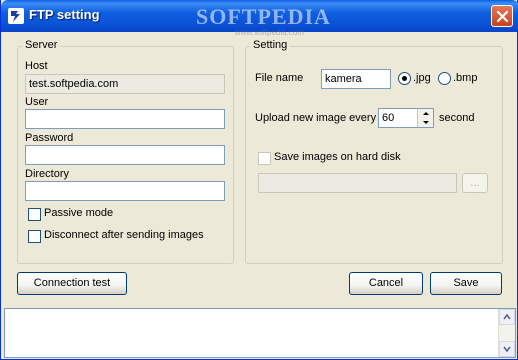 This screenshot has width=518, height=360. What do you see at coordinates (279, 78) in the screenshot?
I see `file-name-label: File name` at bounding box center [279, 78].